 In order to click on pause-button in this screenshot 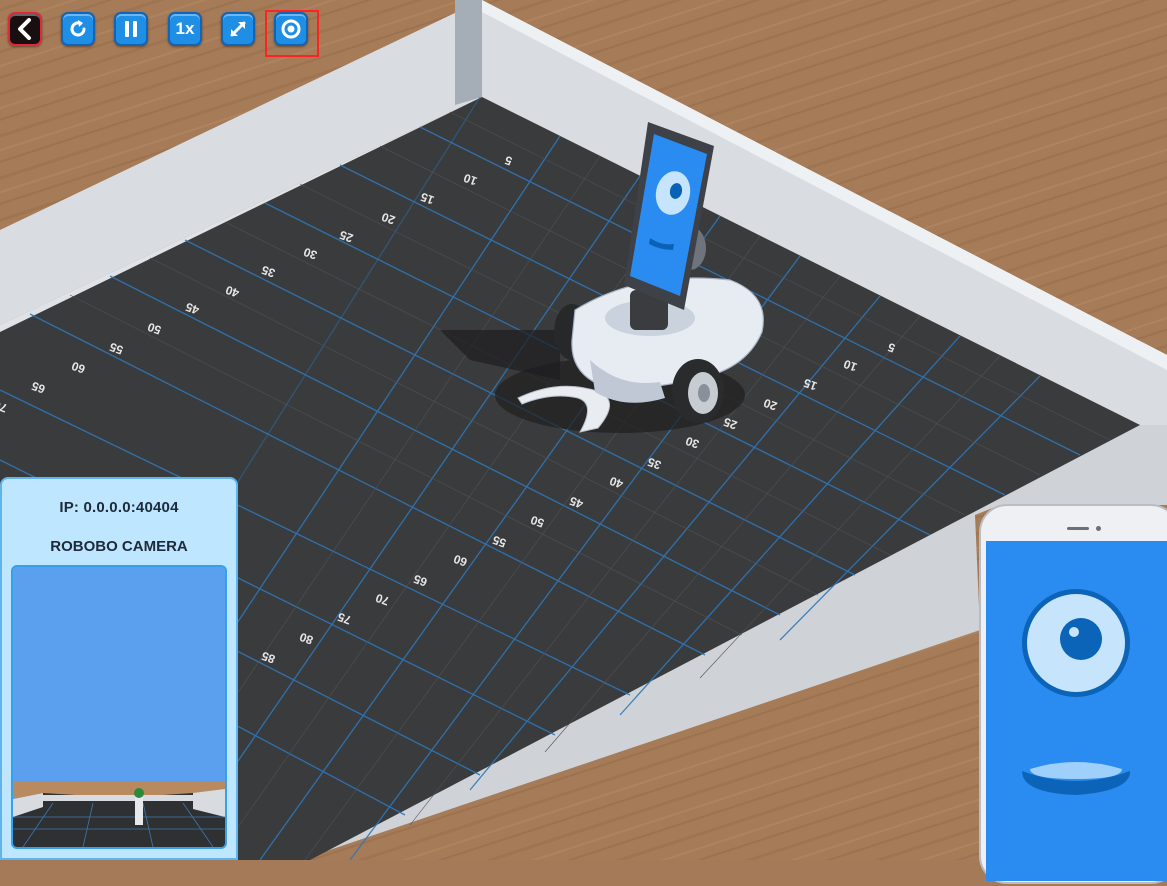, I will do `click(131, 29)`.